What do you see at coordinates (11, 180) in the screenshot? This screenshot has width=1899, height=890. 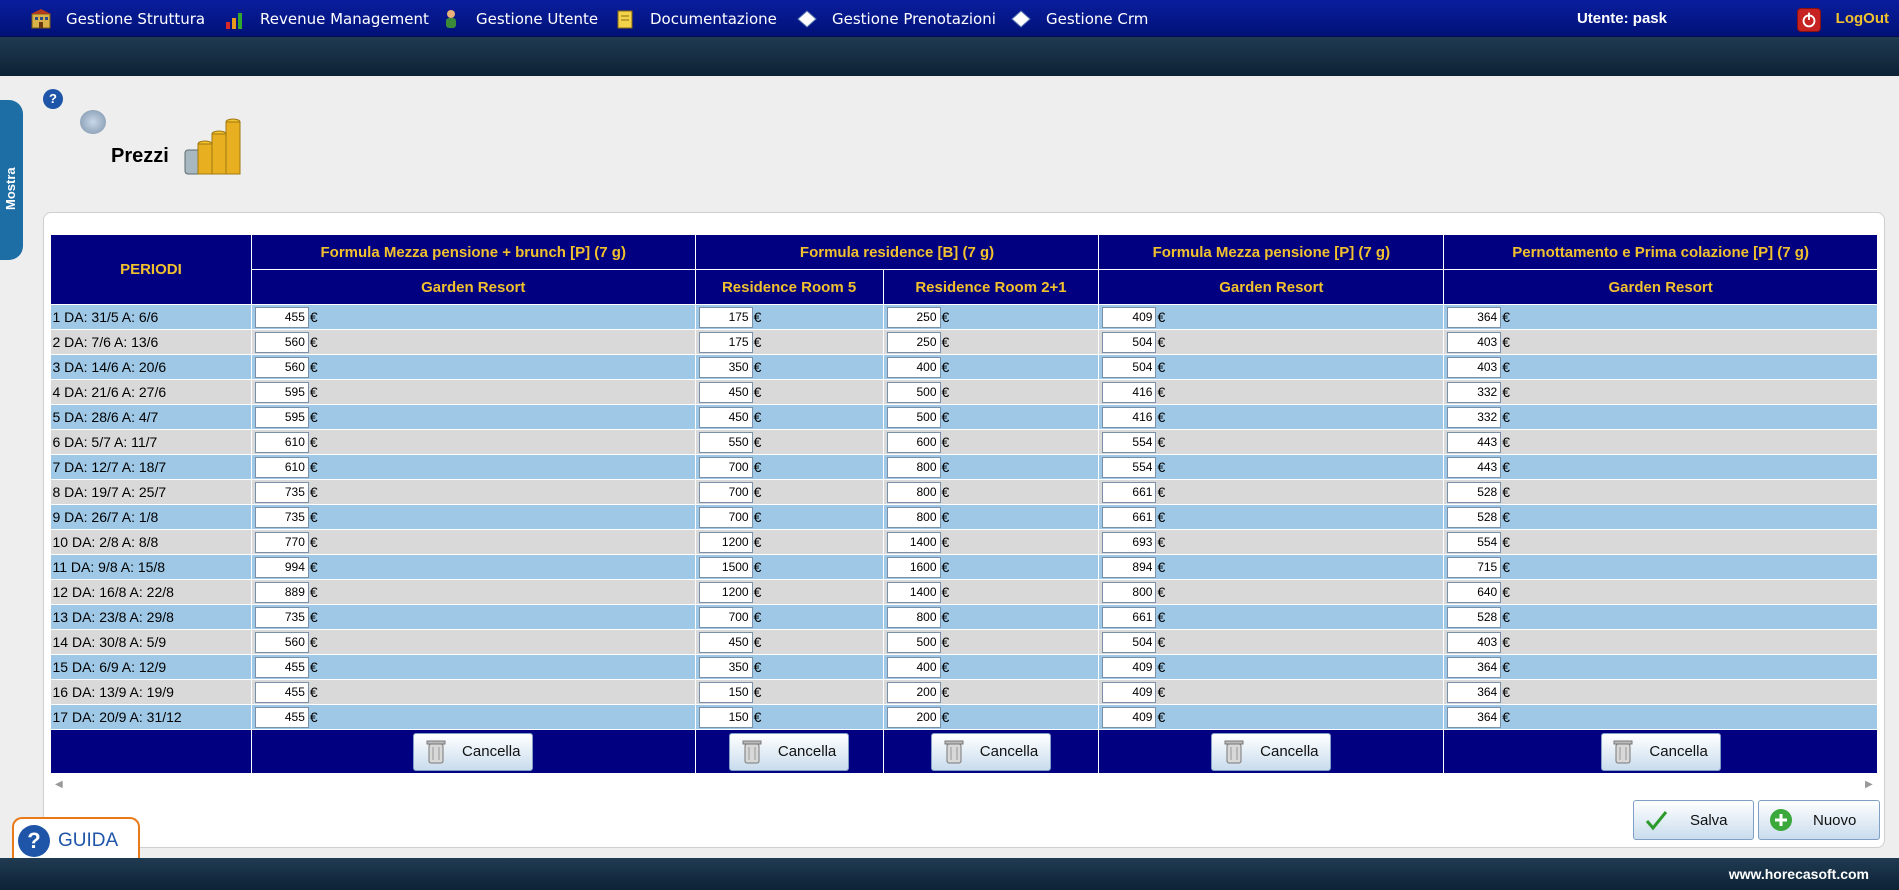 I see `mostra-side-tab: Mostra` at bounding box center [11, 180].